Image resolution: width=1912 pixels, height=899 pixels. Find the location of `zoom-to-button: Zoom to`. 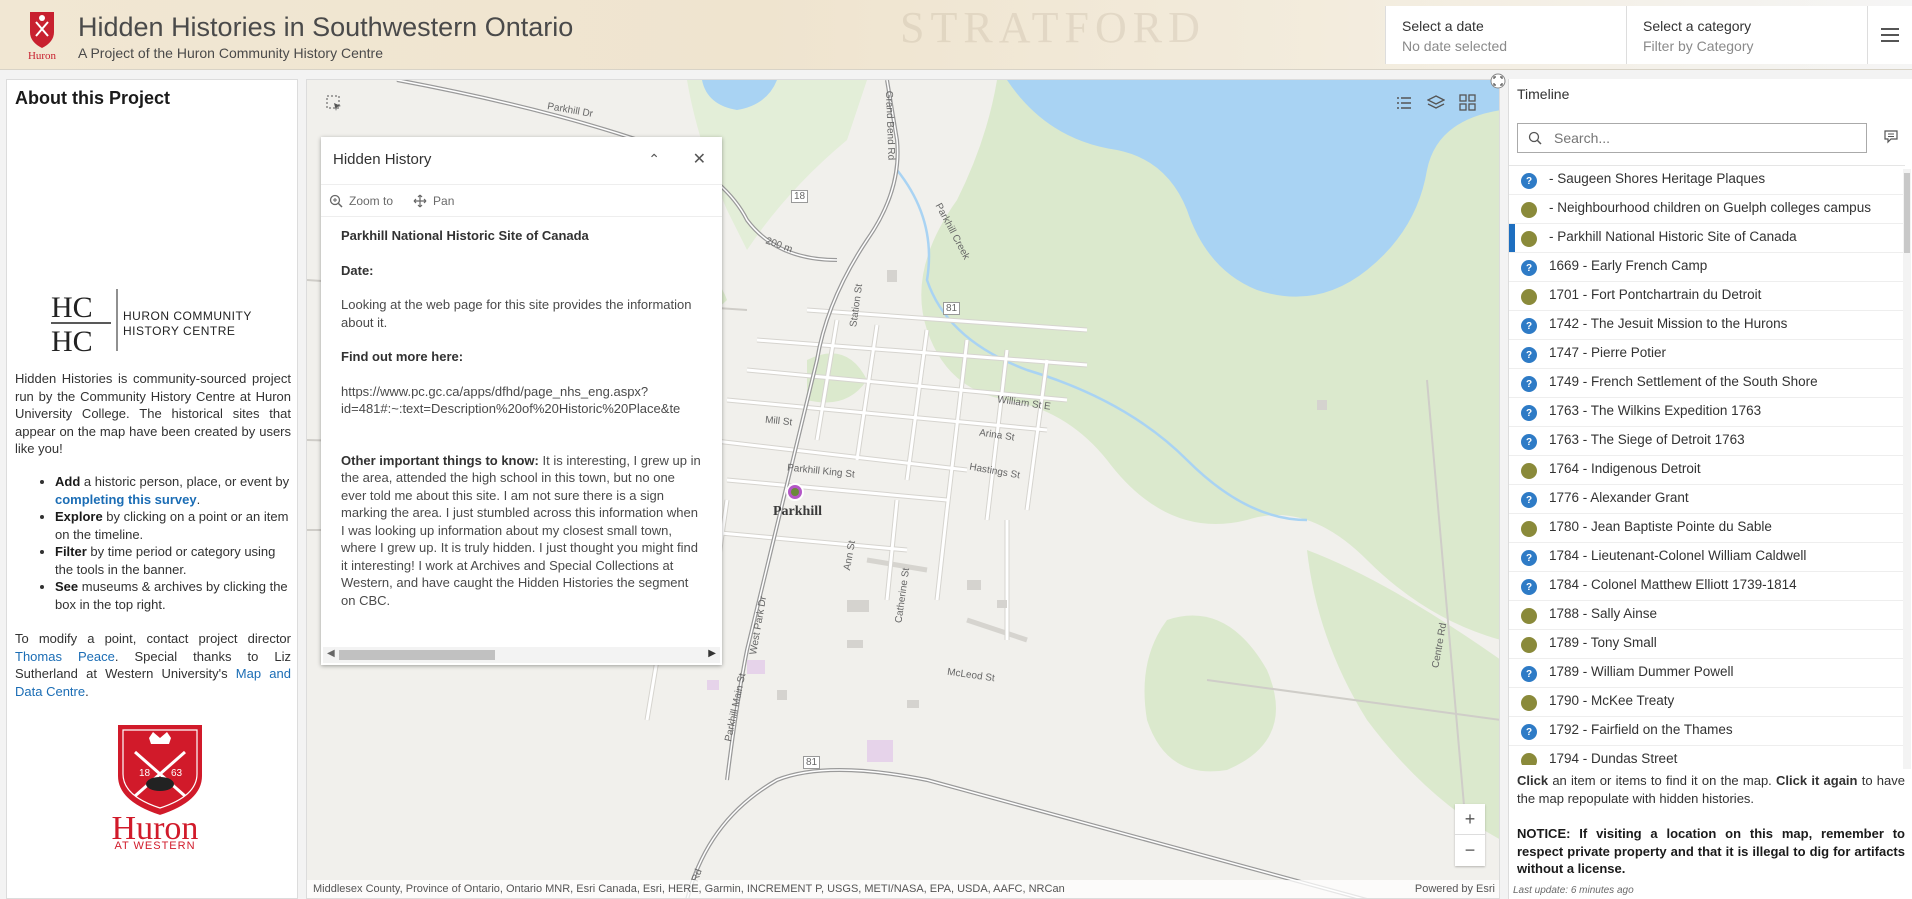

zoom-to-button: Zoom to is located at coordinates (361, 200).